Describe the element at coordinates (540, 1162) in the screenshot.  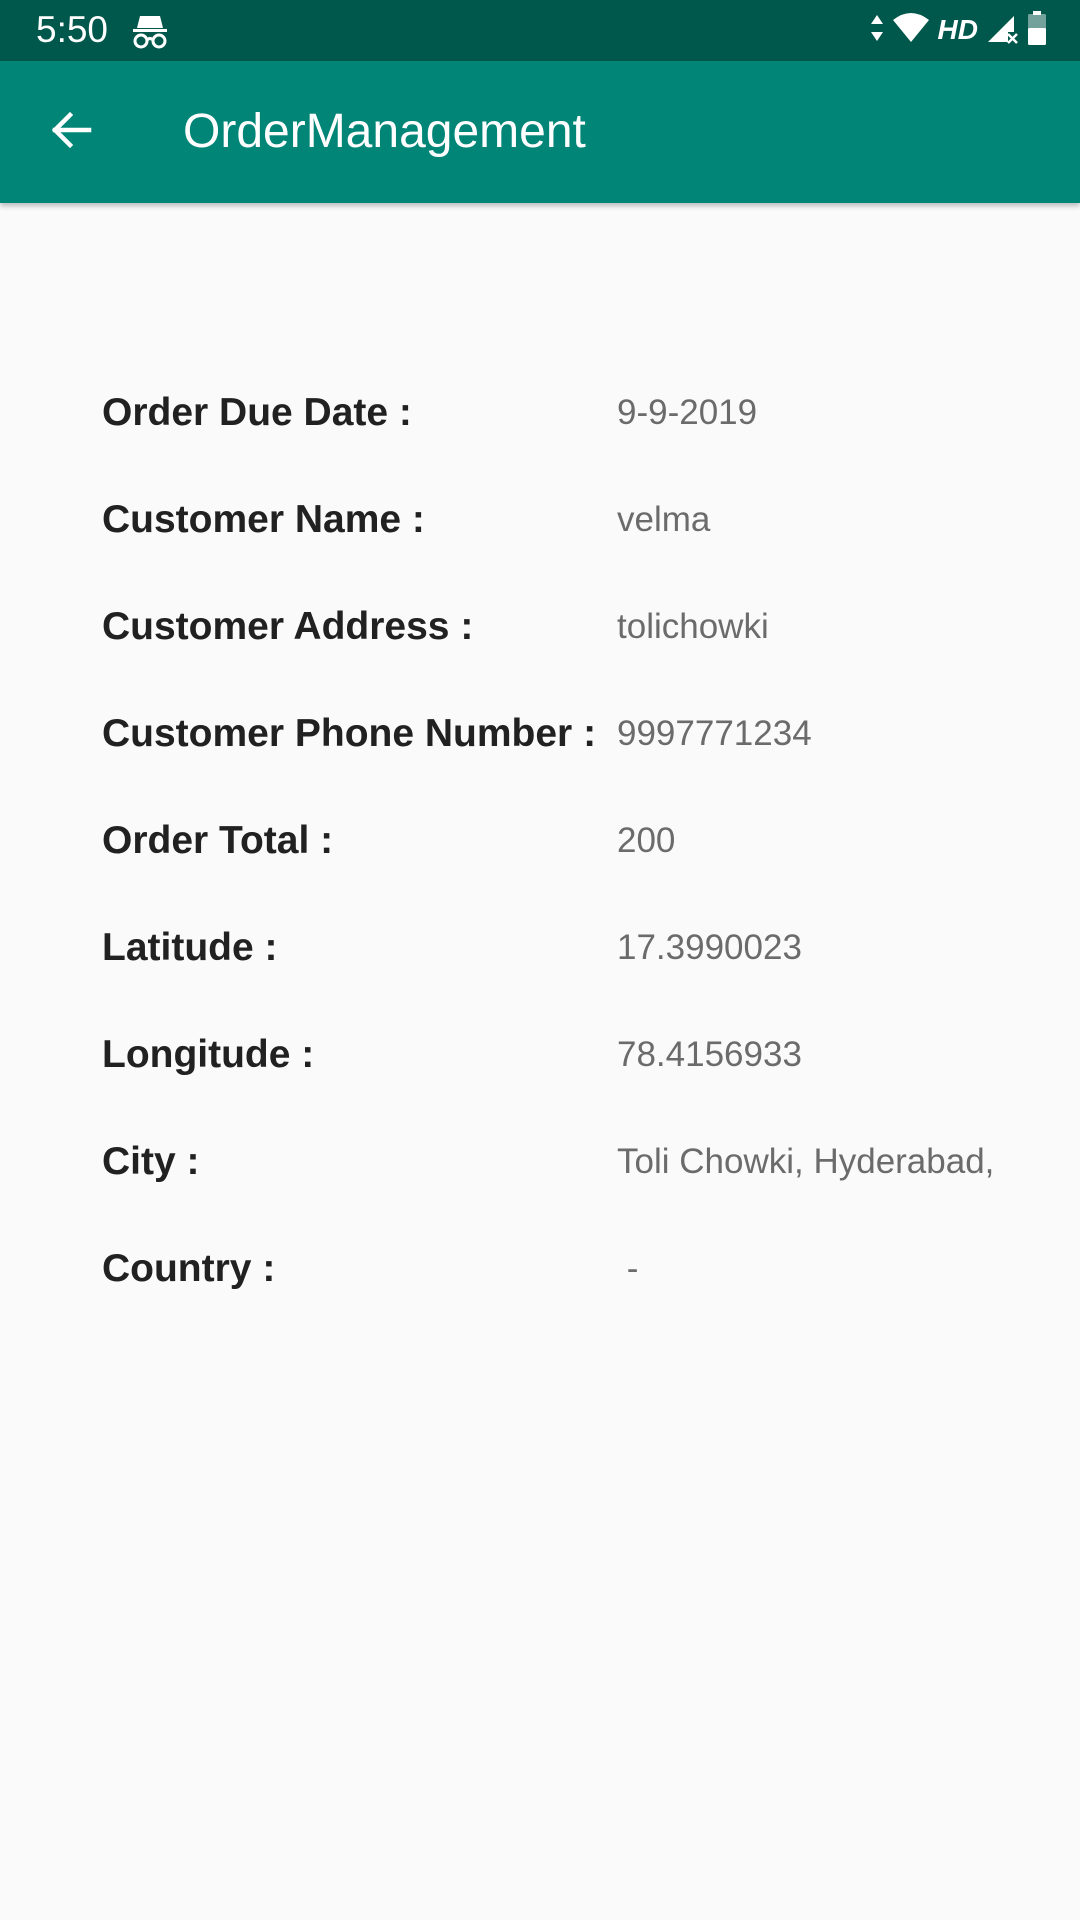
I see `detail-row-city: City : Toli Chowki, Hyderabad,` at that location.